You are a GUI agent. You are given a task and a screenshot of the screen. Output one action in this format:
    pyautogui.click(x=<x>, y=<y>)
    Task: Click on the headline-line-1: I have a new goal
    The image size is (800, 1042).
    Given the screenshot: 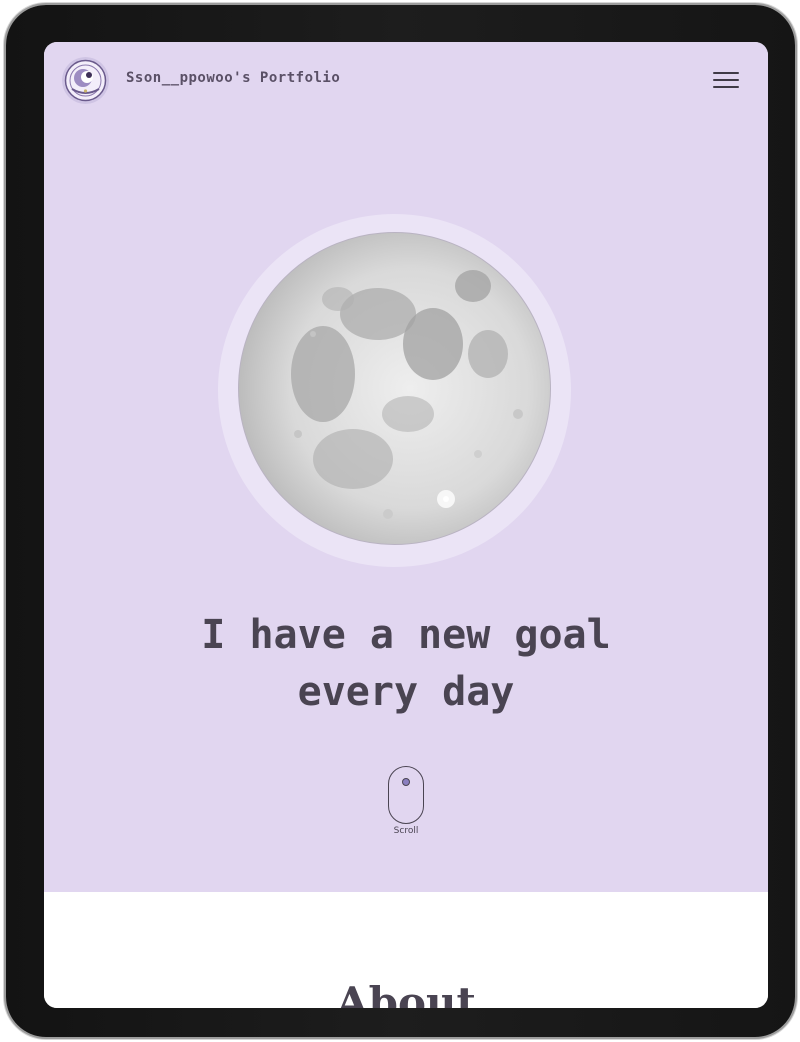 What is the action you would take?
    pyautogui.click(x=406, y=635)
    